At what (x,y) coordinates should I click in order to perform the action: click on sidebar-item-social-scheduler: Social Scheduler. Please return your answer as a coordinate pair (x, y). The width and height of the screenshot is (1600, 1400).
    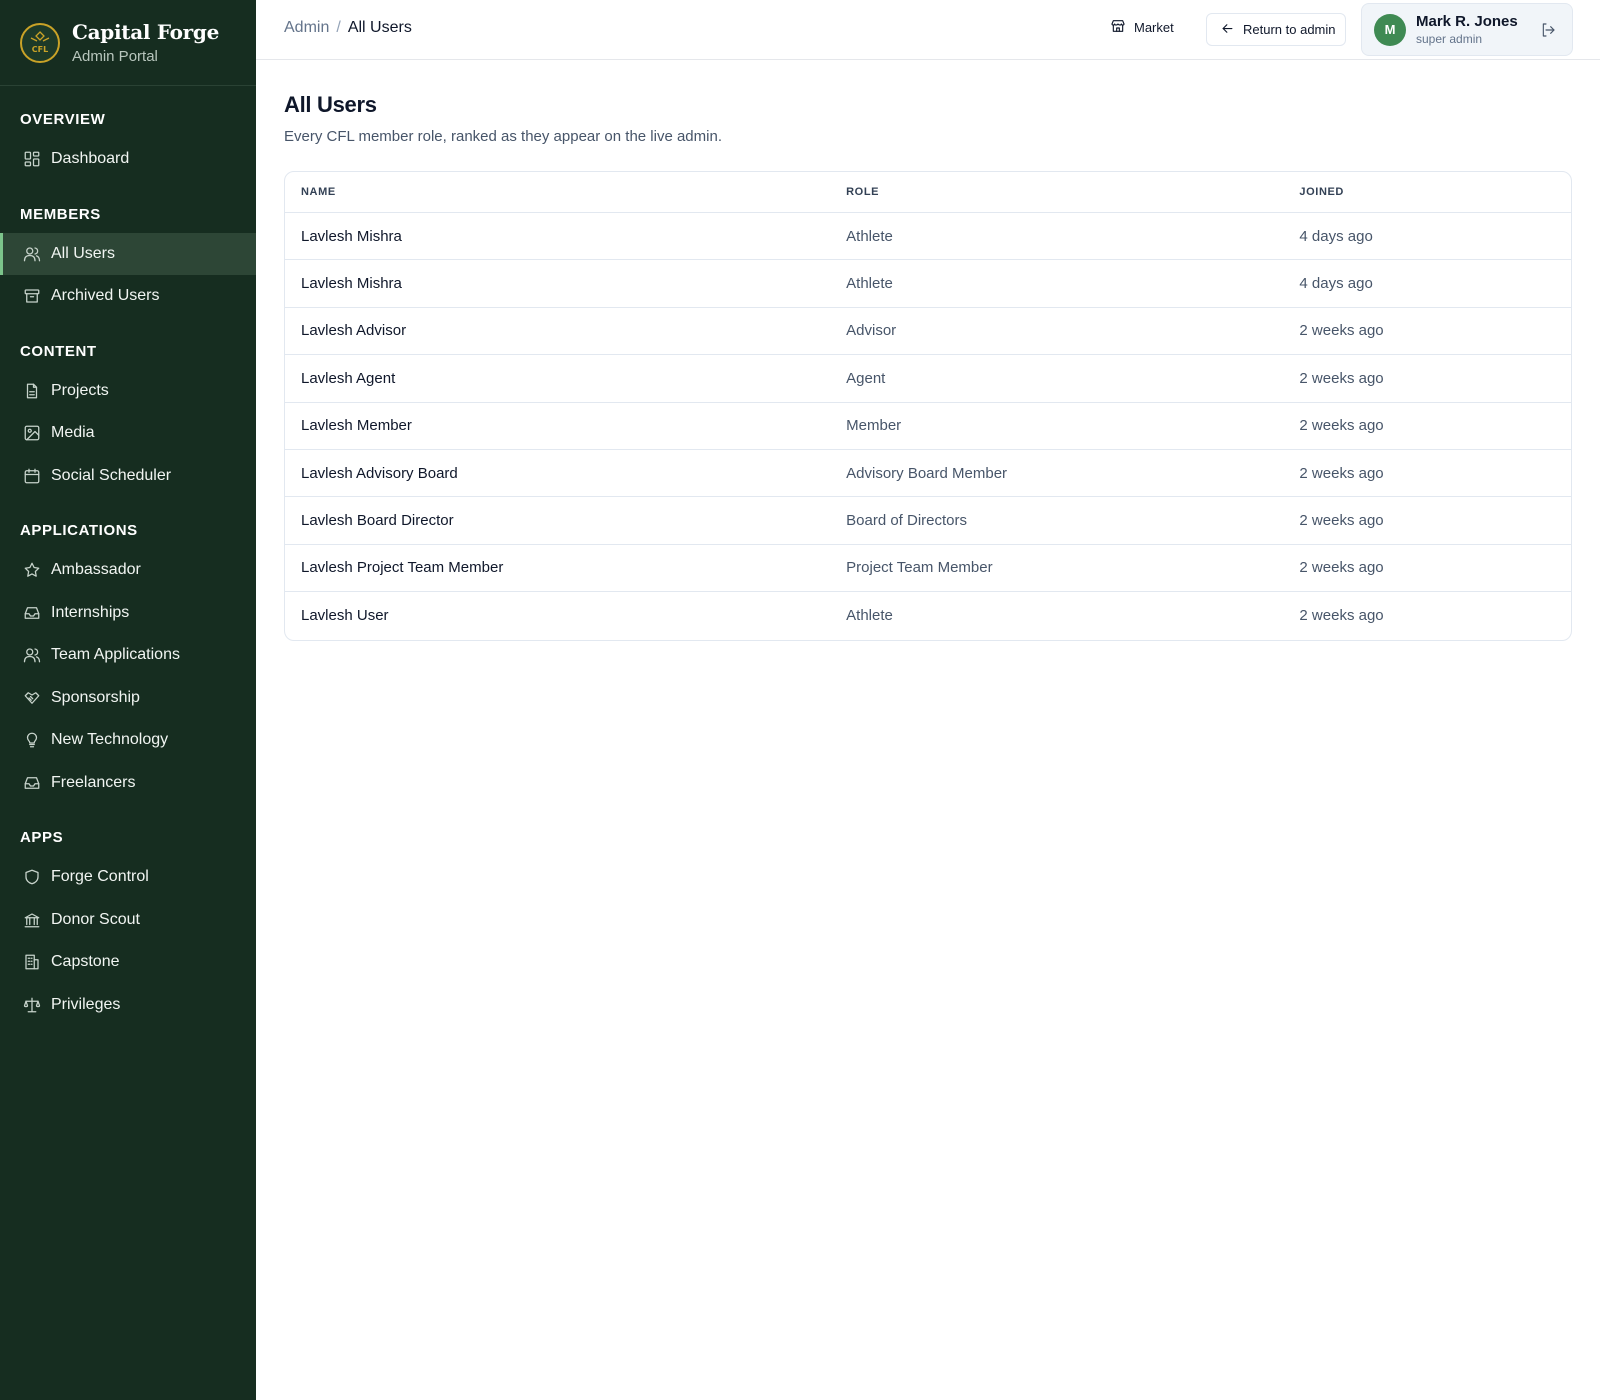
    Looking at the image, I should click on (128, 476).